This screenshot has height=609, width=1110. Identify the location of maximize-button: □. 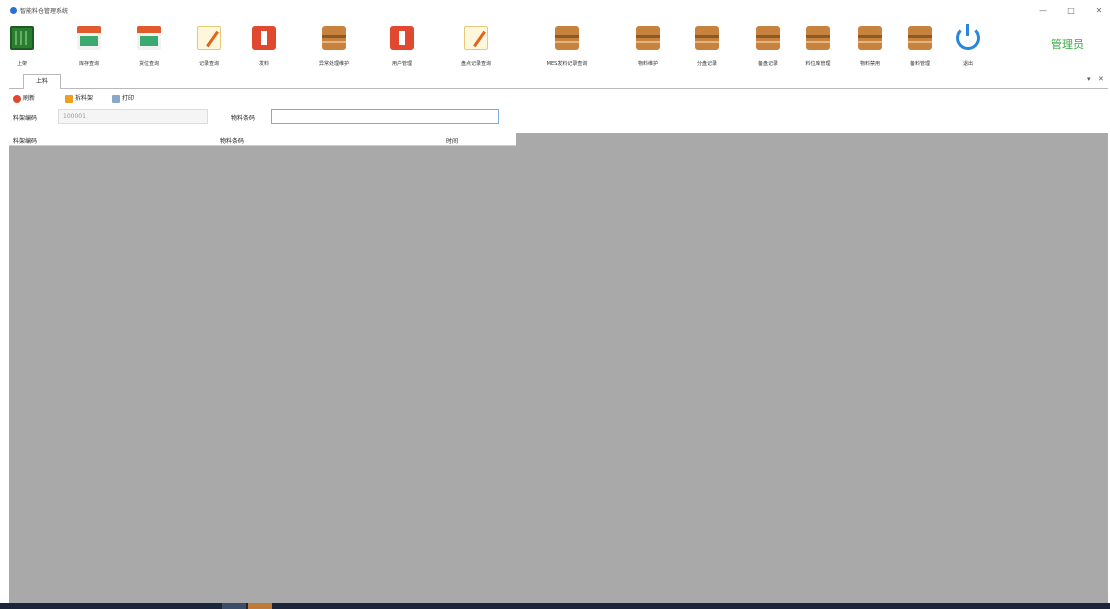
(1071, 11).